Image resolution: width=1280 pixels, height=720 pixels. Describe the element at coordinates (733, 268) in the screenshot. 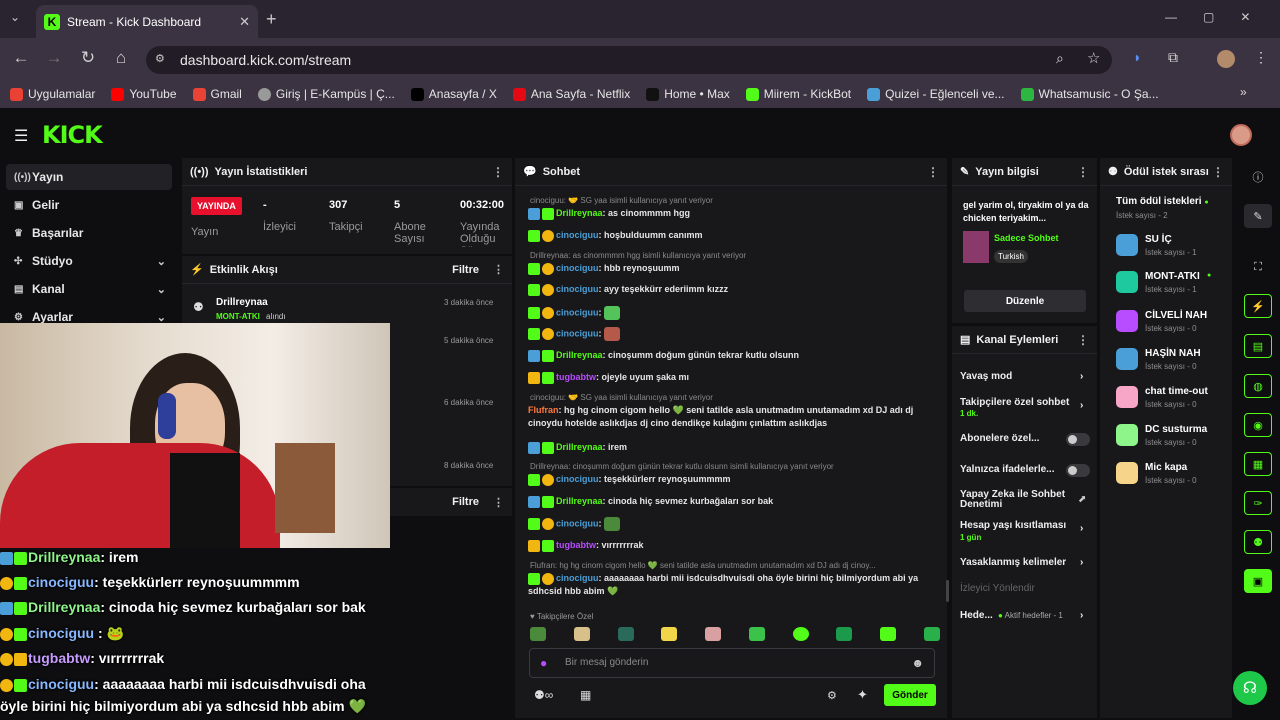

I see `chat-message: cinociguu: hbb reynoşuumm` at that location.